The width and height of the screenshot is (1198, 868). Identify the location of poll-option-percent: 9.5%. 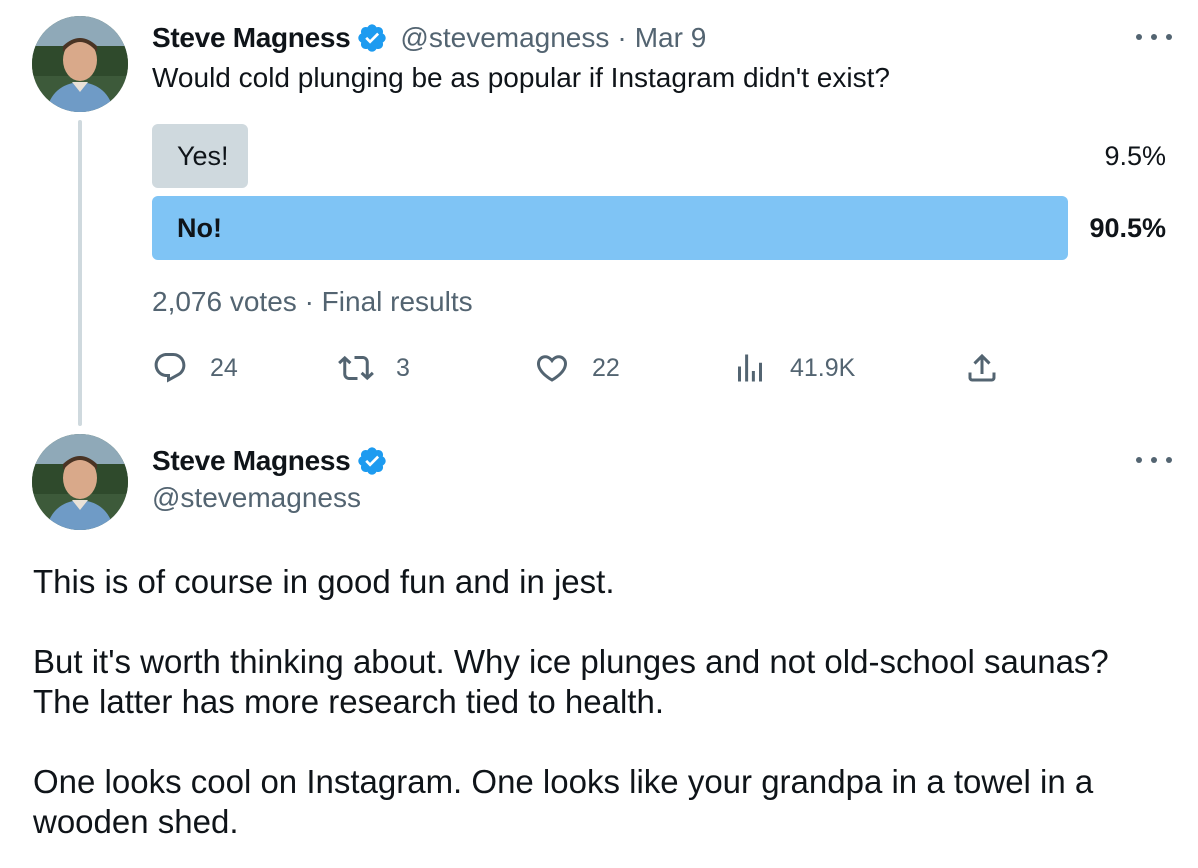
(1135, 156).